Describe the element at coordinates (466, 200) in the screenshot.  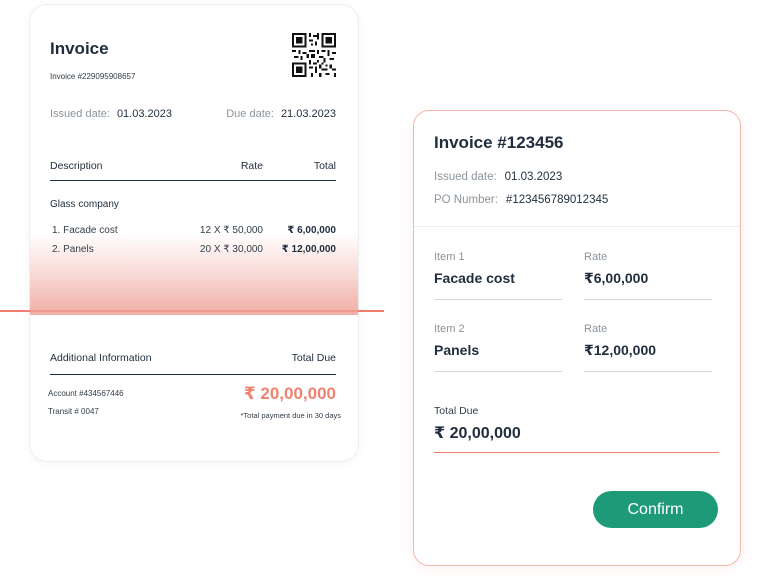
I see `po-number-label: PO Number:` at that location.